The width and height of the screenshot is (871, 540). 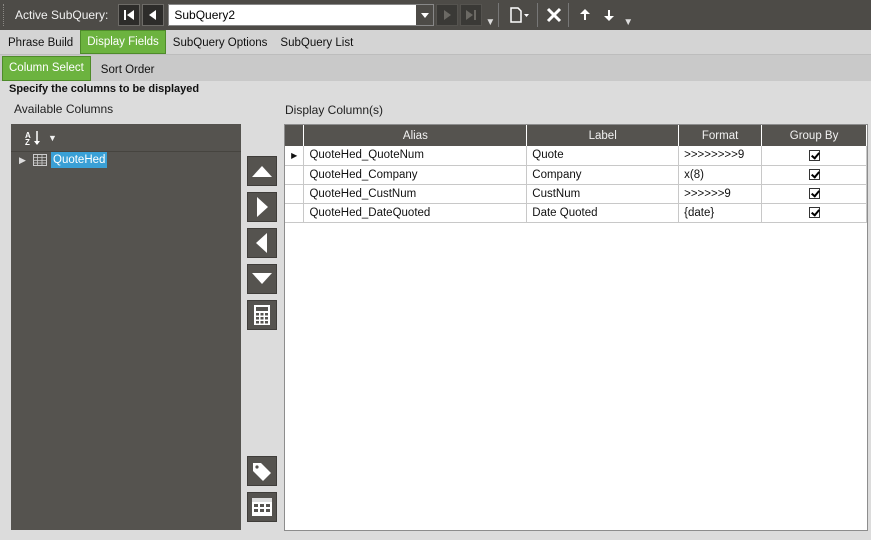 What do you see at coordinates (25, 160) in the screenshot?
I see `expand-arrow-icon: ▶` at bounding box center [25, 160].